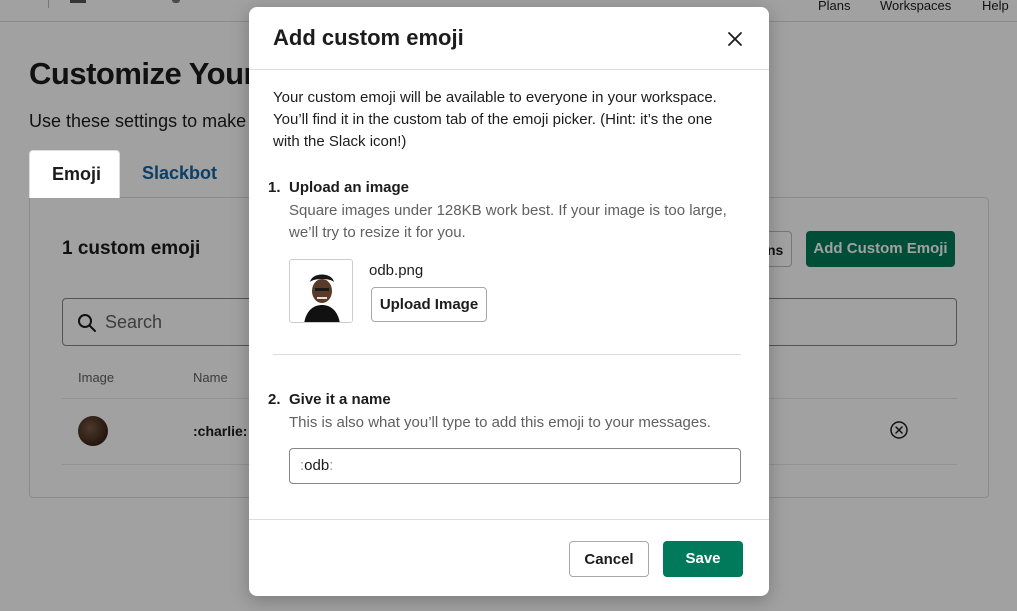  I want to click on uploaded-image-preview, so click(321, 291).